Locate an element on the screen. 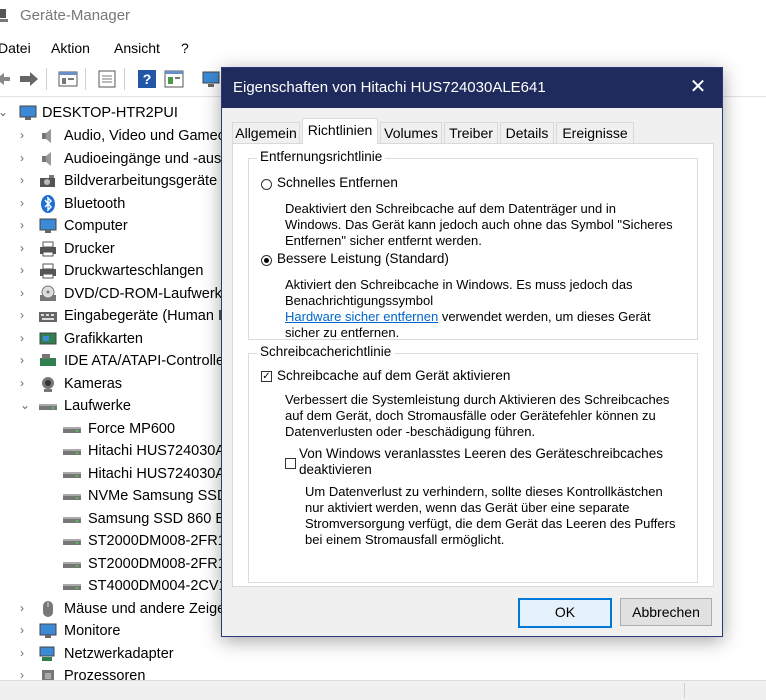 The width and height of the screenshot is (766, 700). scan-hardware-icon is located at coordinates (174, 79).